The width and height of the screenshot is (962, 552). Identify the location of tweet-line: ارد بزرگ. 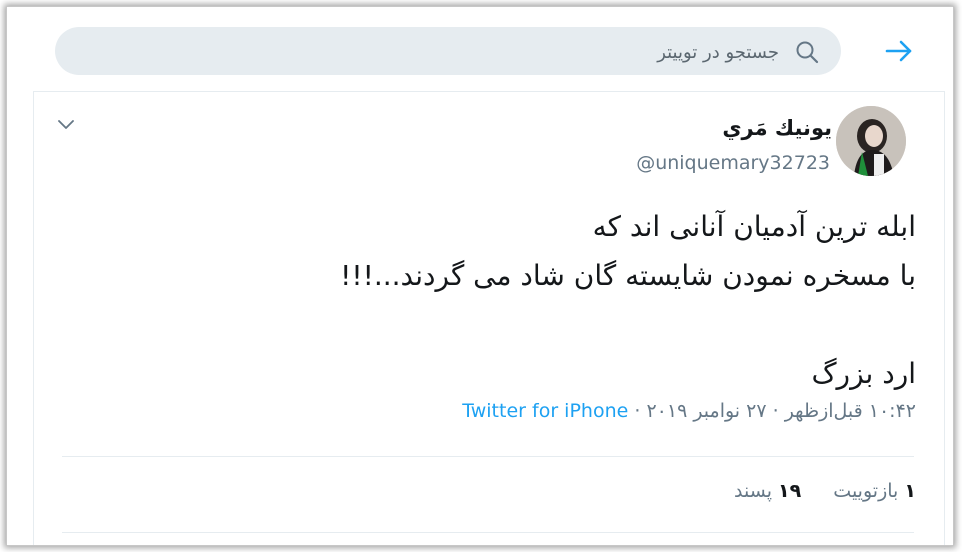
(864, 373).